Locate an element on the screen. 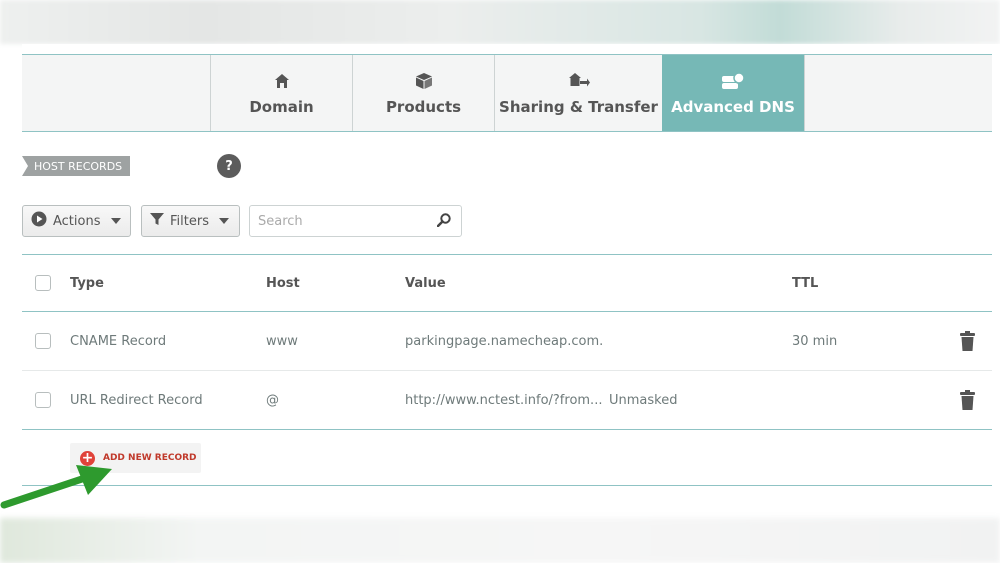  filters-label: Filters is located at coordinates (189, 221).